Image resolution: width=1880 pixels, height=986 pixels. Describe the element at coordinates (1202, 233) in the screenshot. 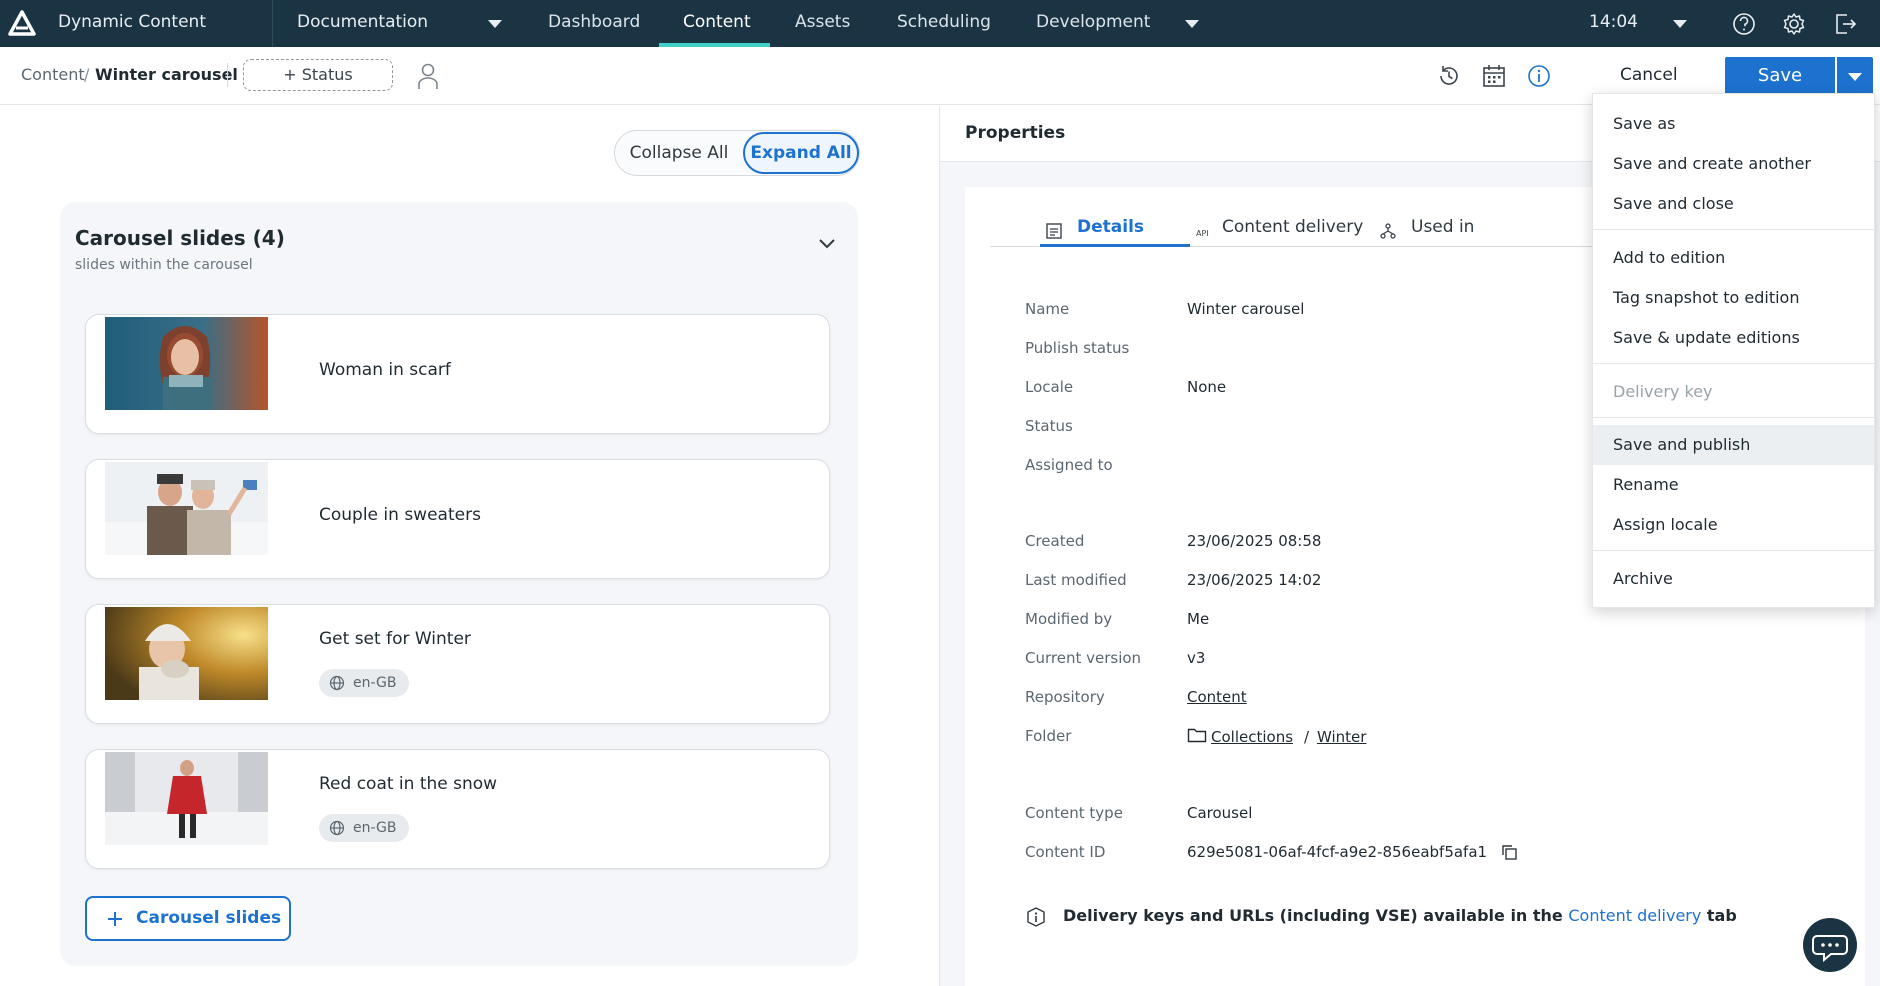

I see `api-icon: API` at that location.